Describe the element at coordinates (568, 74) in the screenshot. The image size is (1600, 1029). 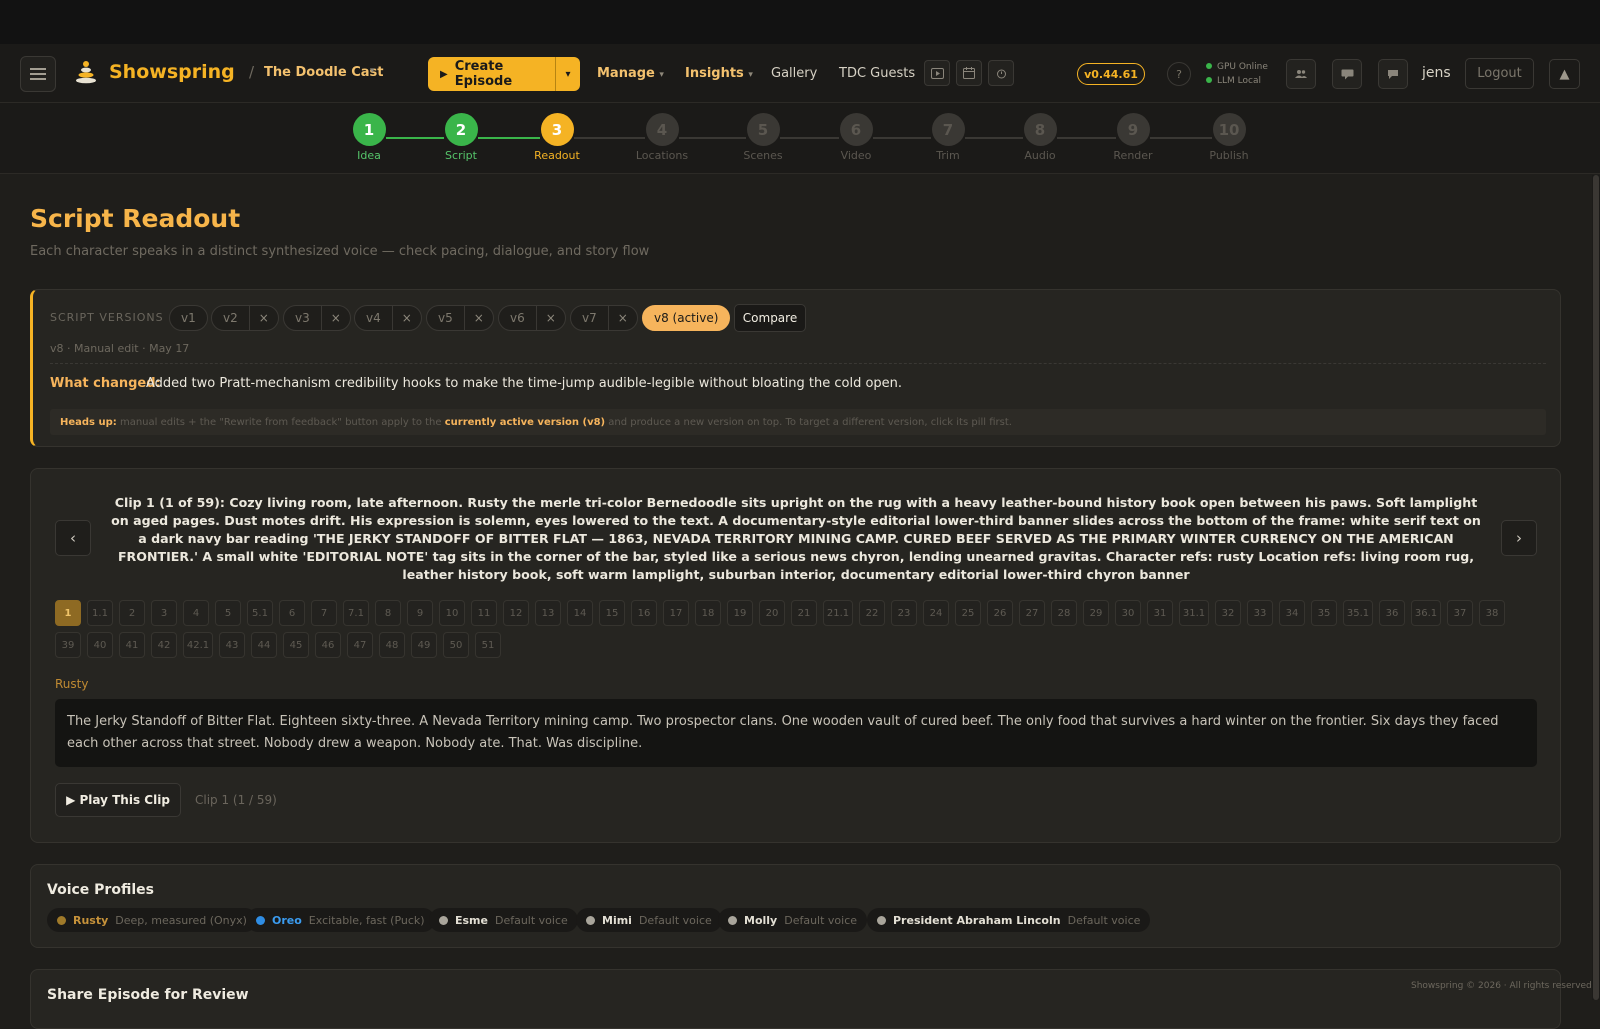
I see `create-episode-dropdown: ▾` at that location.